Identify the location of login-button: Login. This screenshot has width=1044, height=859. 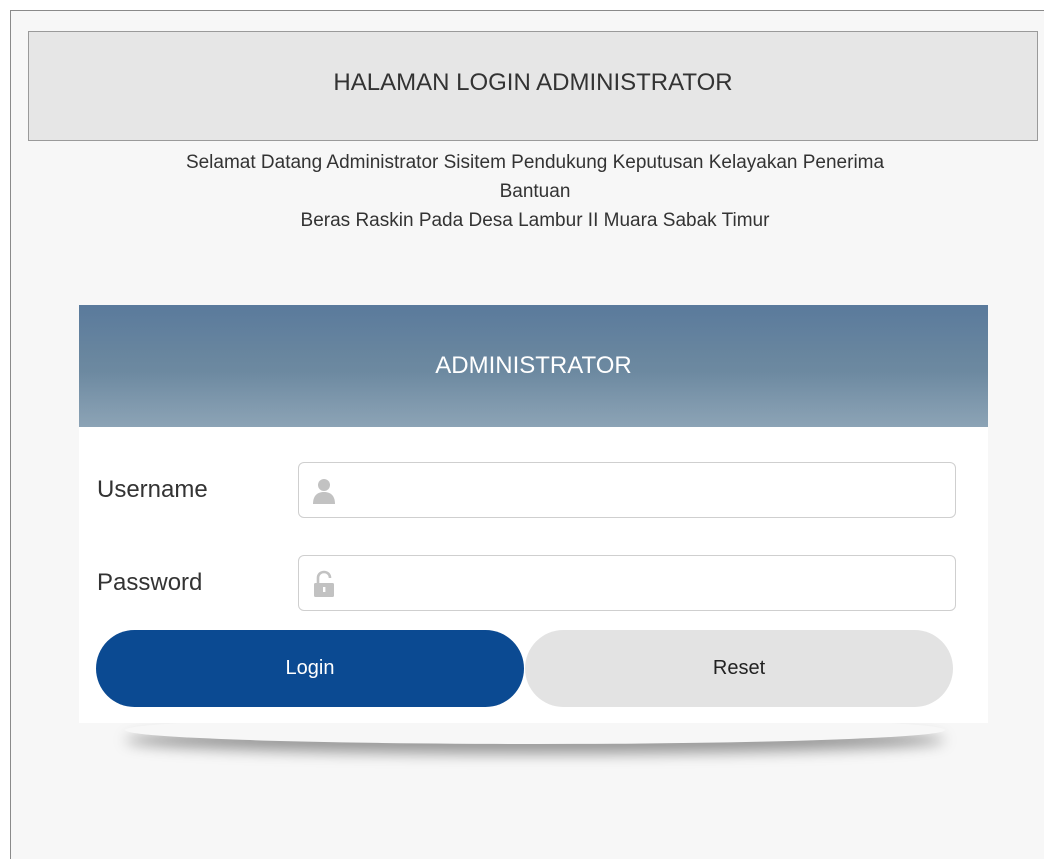
(310, 668).